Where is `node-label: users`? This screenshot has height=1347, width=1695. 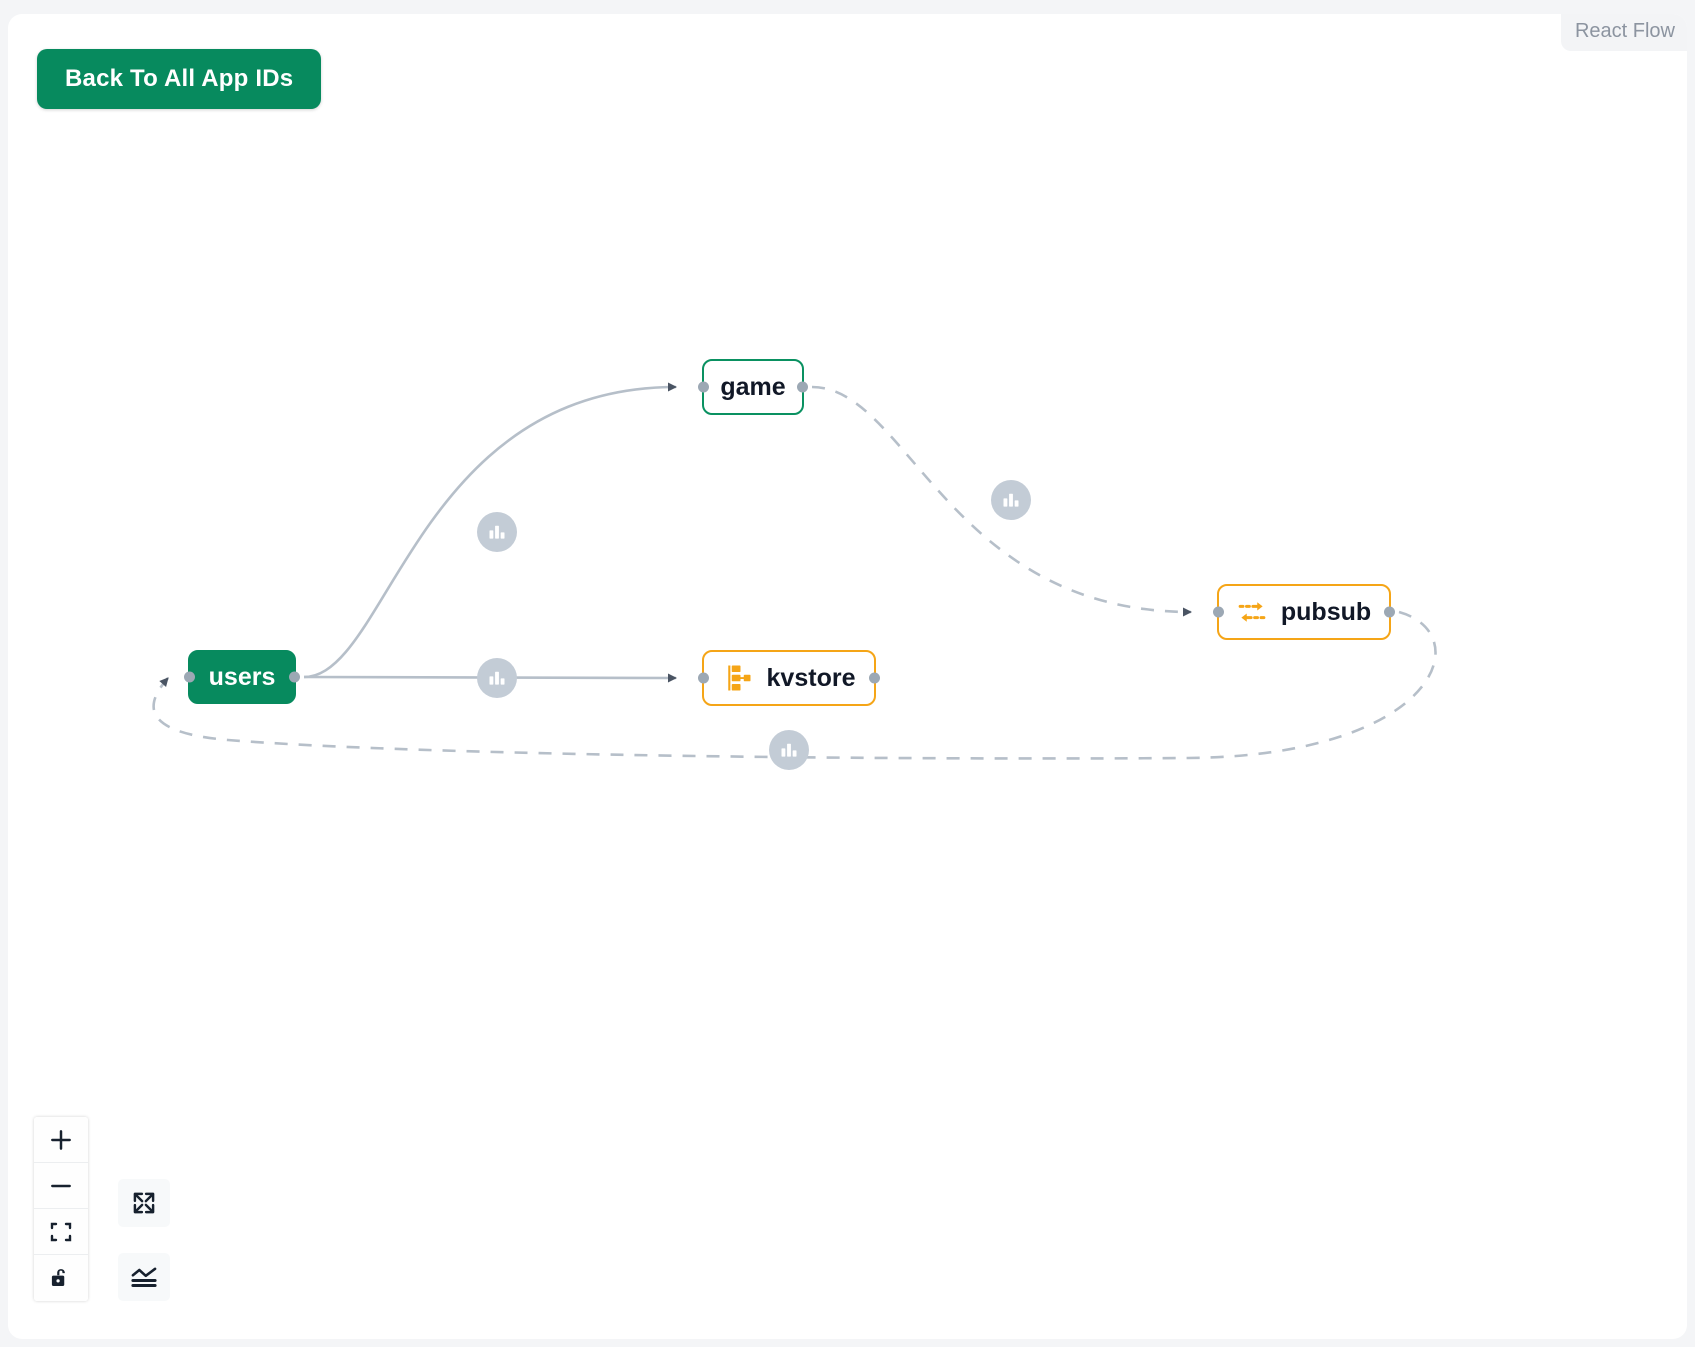
node-label: users is located at coordinates (242, 676).